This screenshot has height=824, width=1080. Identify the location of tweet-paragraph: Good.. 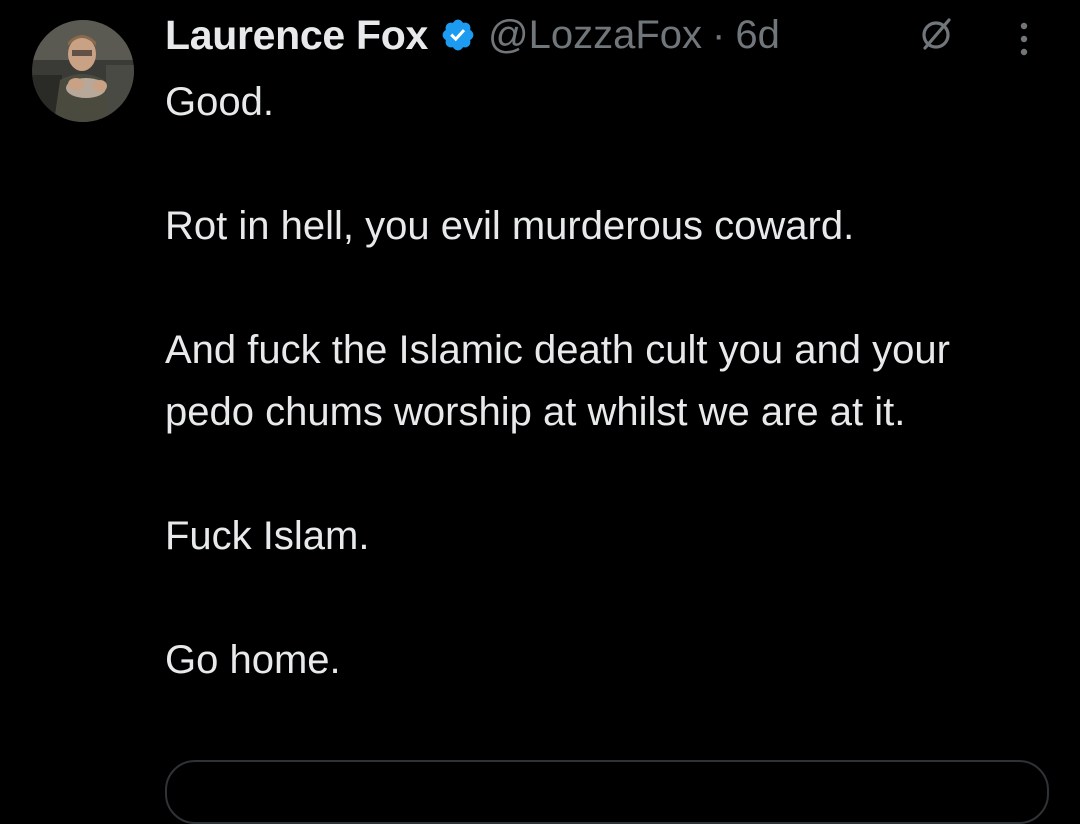
(219, 102).